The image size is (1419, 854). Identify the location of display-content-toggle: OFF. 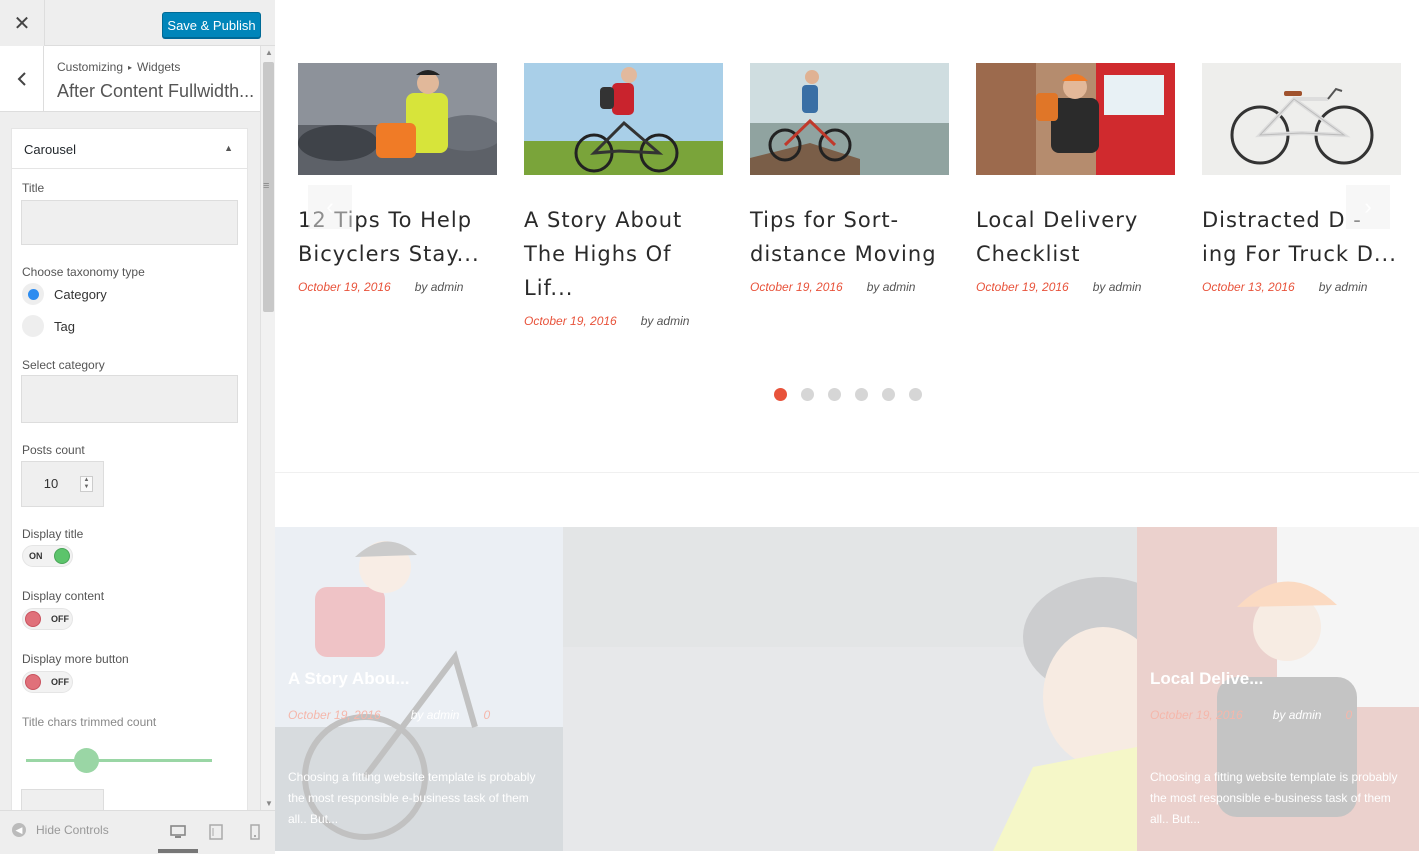
(47, 619).